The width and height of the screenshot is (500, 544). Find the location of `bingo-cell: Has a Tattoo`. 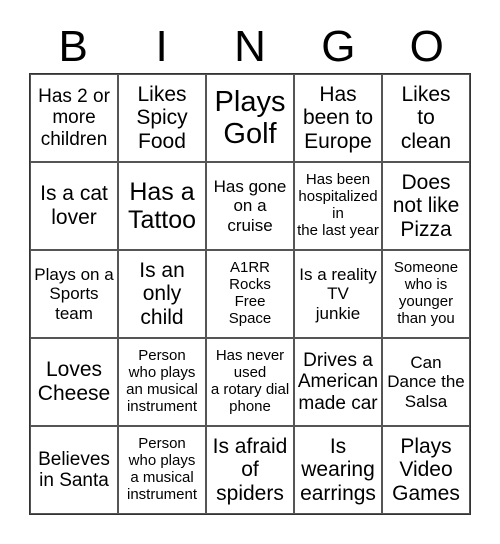

bingo-cell: Has a Tattoo is located at coordinates (162, 206).